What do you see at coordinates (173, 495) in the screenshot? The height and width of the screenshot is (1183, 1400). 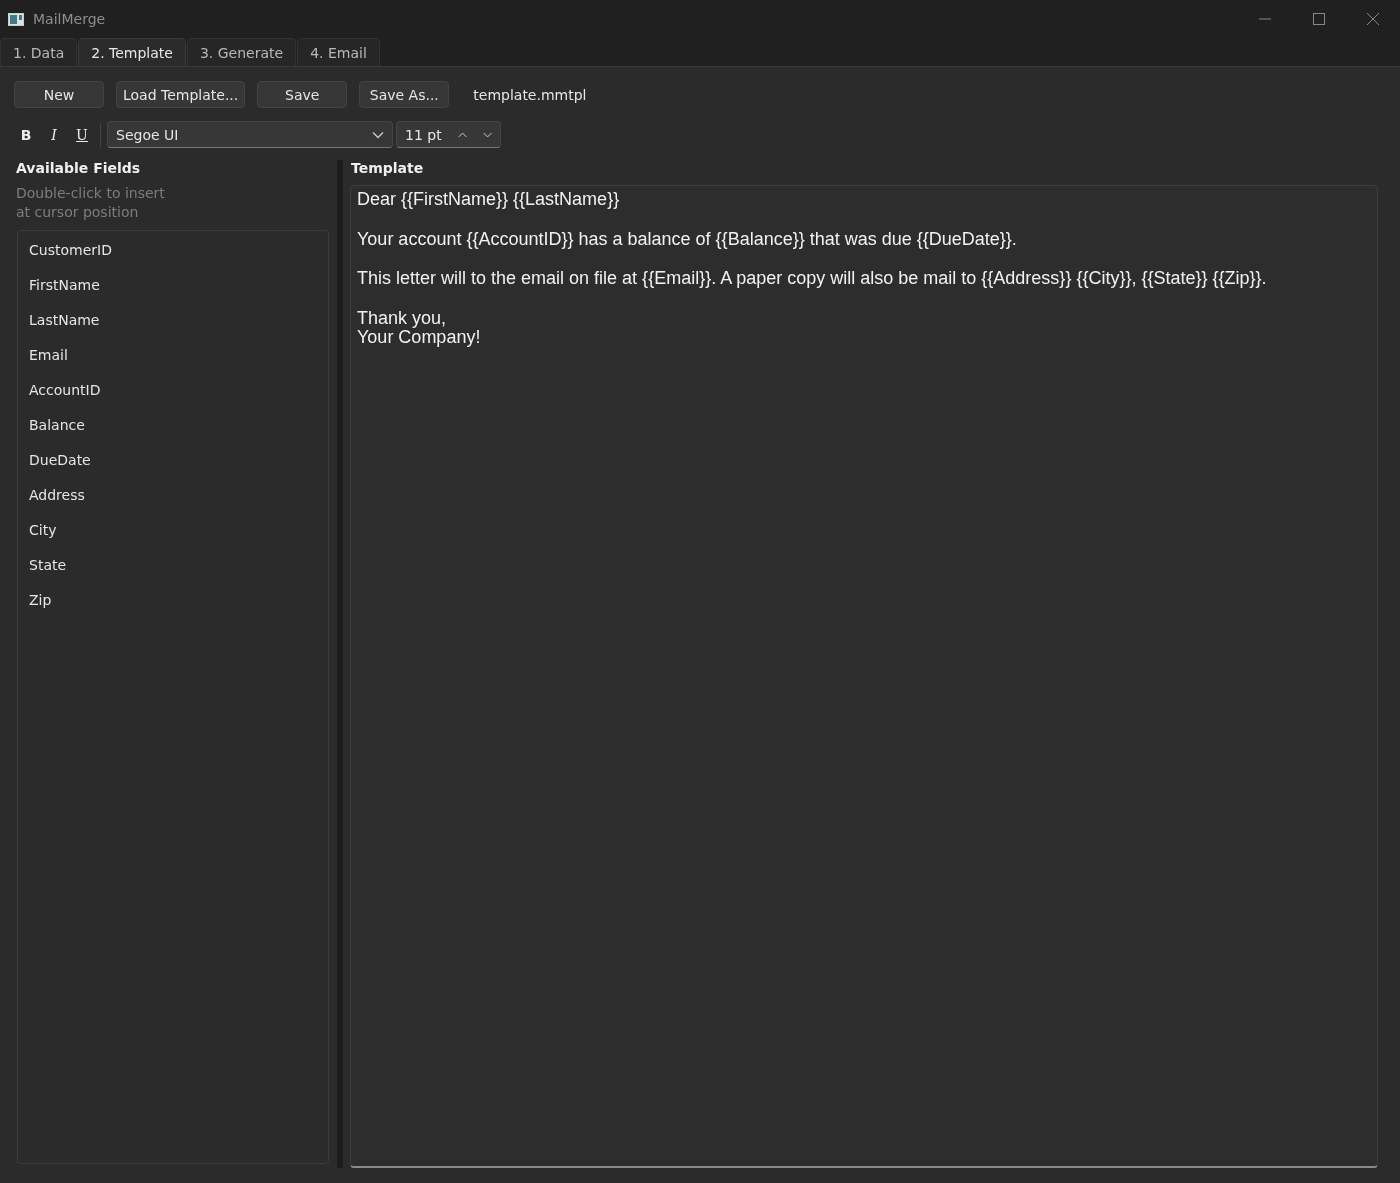 I see `field-item: Address` at bounding box center [173, 495].